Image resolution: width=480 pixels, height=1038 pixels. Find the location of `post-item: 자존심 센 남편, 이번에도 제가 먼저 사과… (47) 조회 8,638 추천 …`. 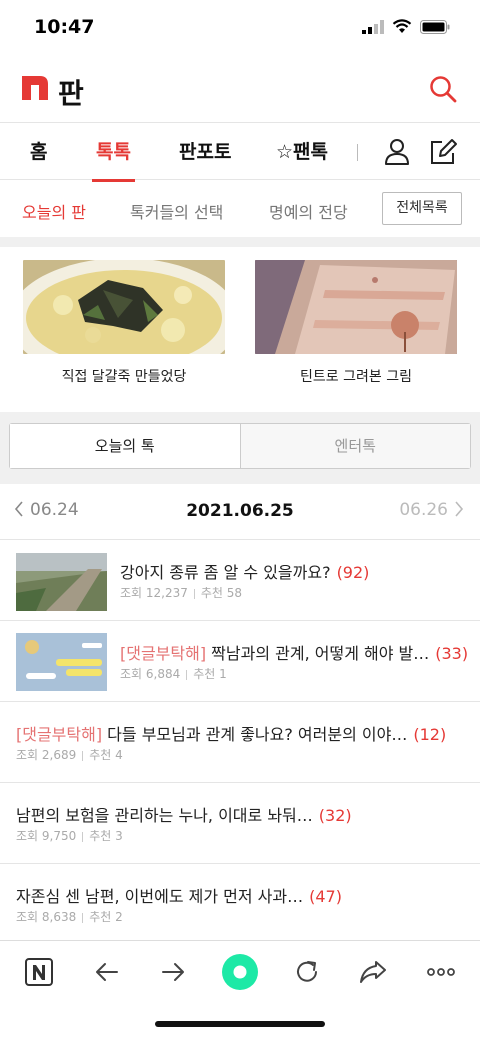

post-item: 자존심 센 남편, 이번에도 제가 먼저 사과… (47) 조회 8,638 추천 … is located at coordinates (240, 902).